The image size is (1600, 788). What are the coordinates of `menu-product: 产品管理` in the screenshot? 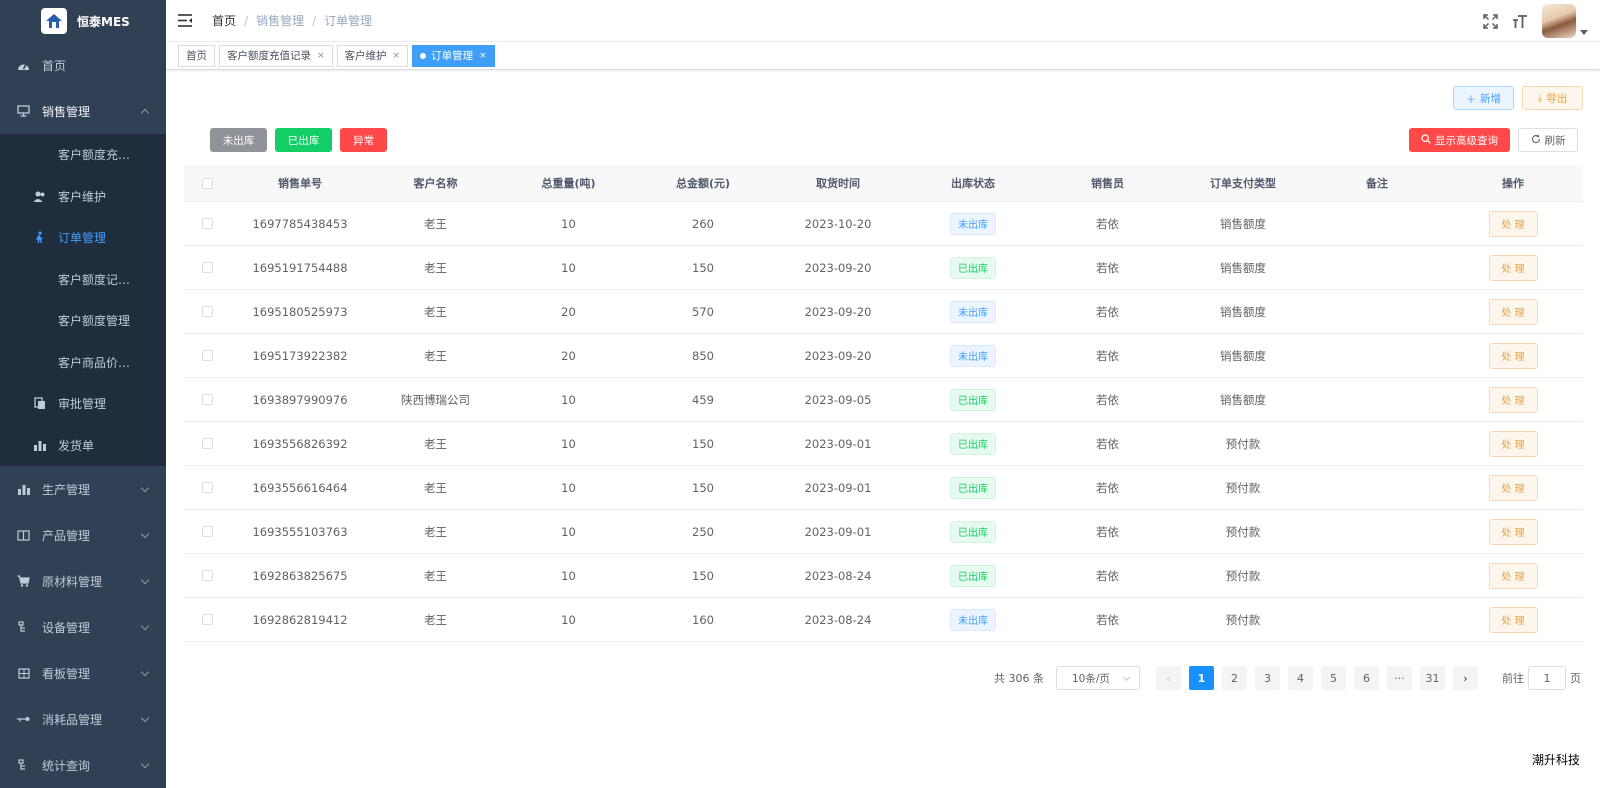 It's located at (83, 535).